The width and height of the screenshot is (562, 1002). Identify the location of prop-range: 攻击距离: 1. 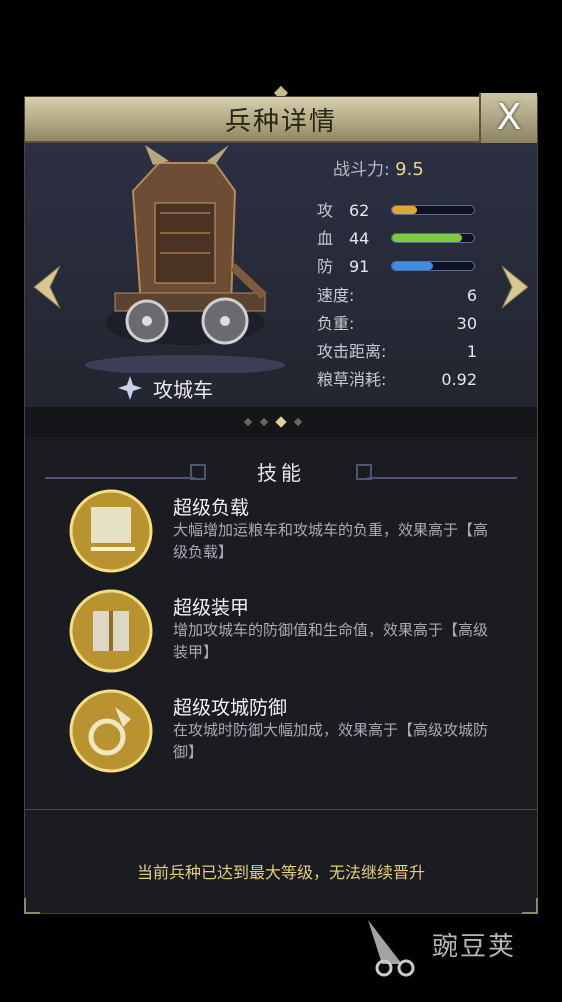
(397, 352).